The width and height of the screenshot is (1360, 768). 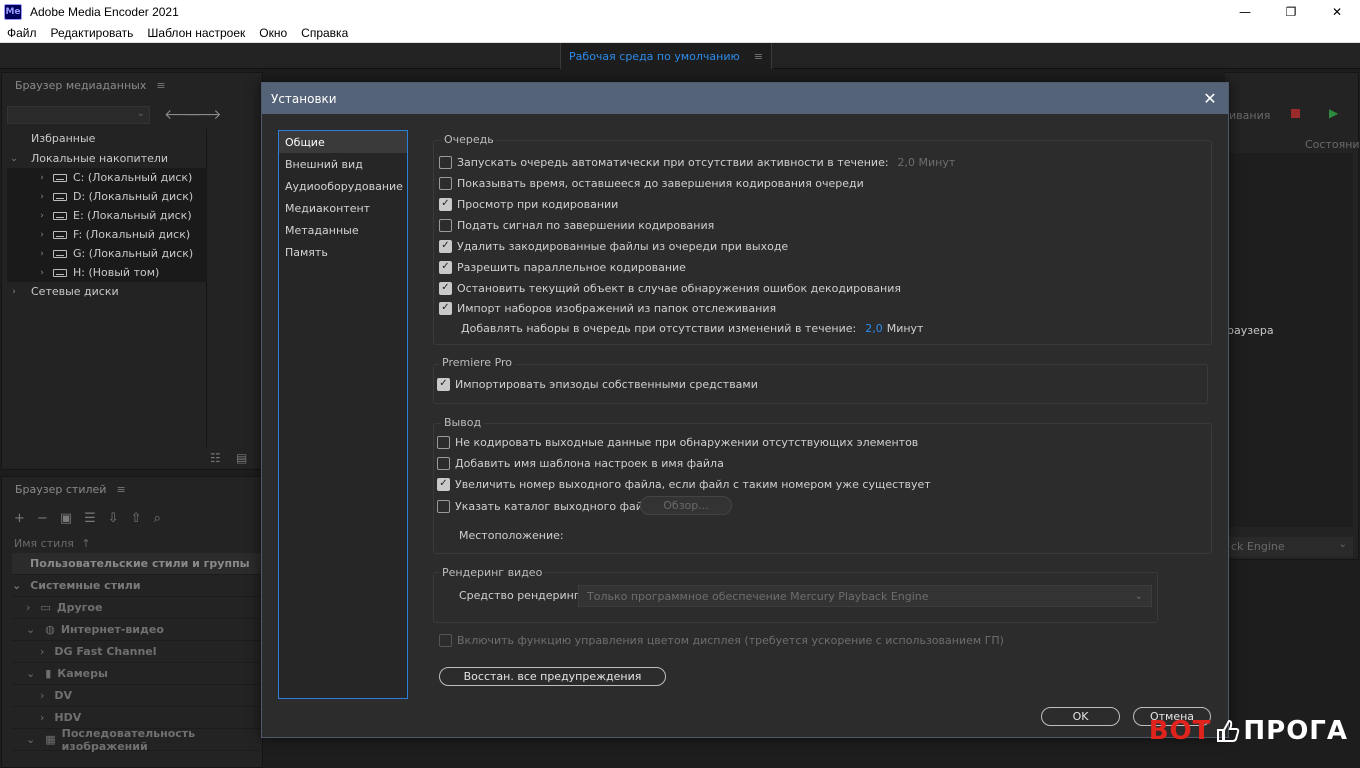 What do you see at coordinates (343, 252) in the screenshot?
I see `category-memory: Память` at bounding box center [343, 252].